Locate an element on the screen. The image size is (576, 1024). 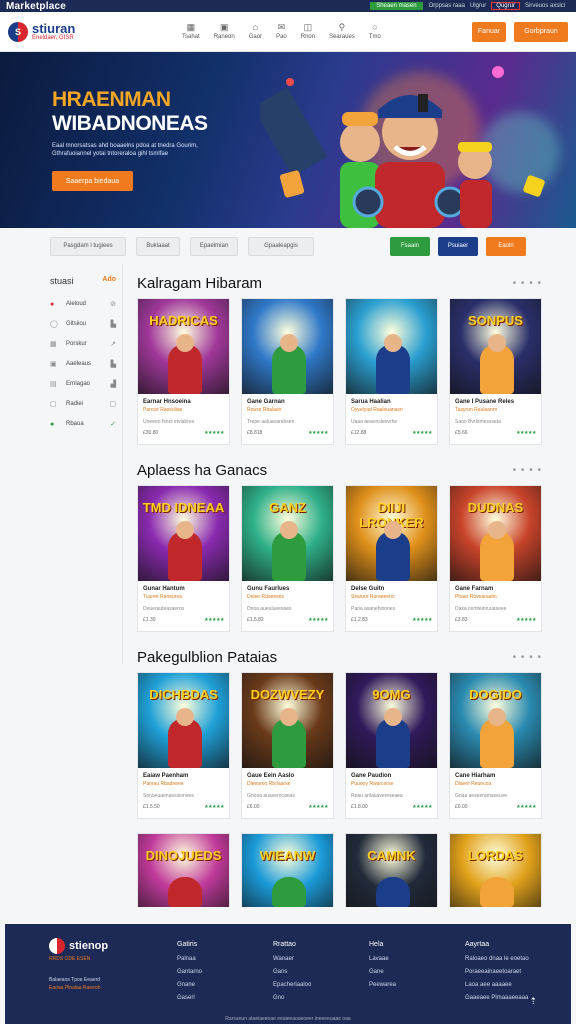
game-thumbnail: CAMNK is located at coordinates (391, 870).